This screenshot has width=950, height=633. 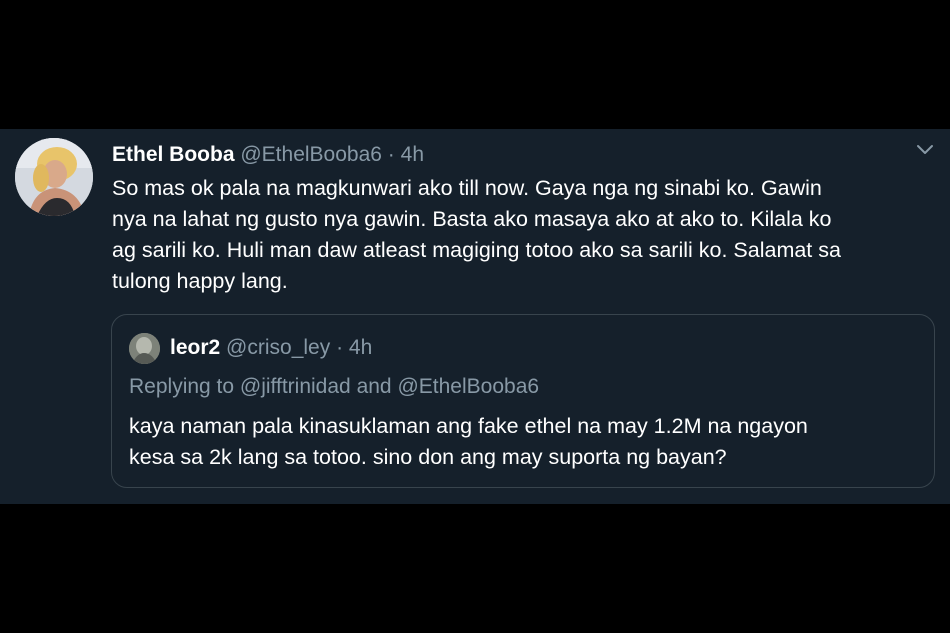 What do you see at coordinates (925, 150) in the screenshot?
I see `chevron-down-icon` at bounding box center [925, 150].